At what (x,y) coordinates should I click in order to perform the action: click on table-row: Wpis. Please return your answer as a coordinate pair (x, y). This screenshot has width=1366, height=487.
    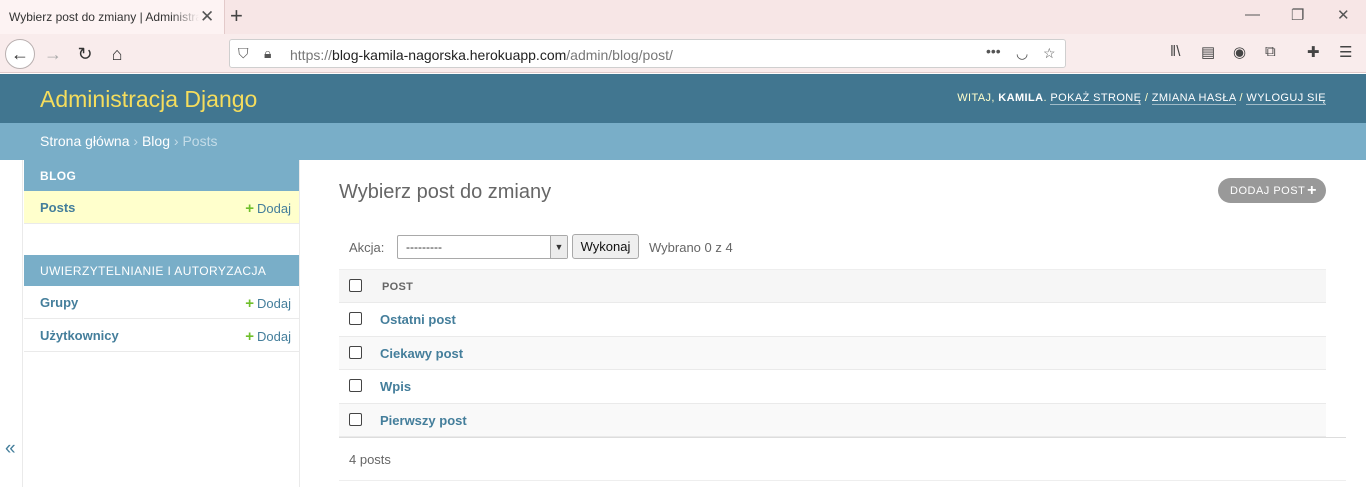
    Looking at the image, I should click on (832, 387).